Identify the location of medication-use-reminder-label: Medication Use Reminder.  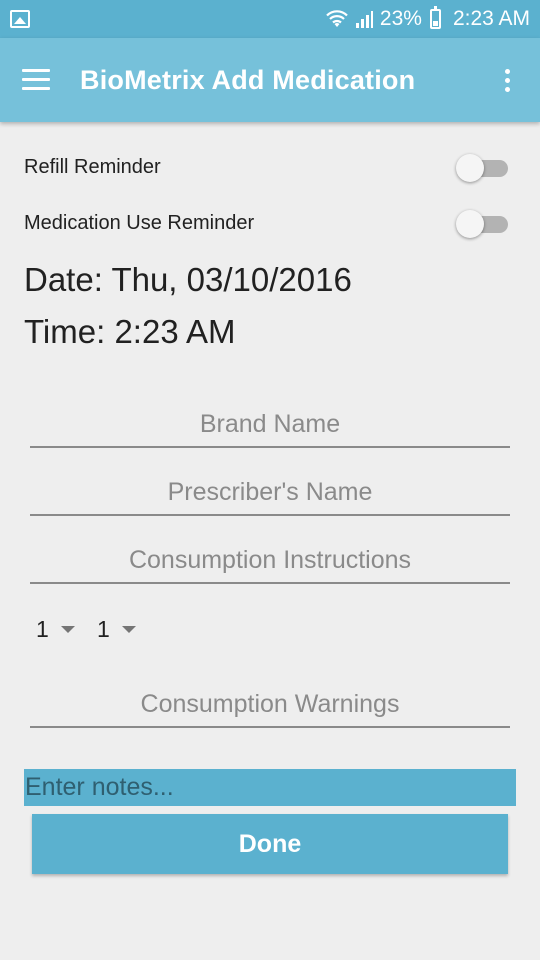
(139, 222).